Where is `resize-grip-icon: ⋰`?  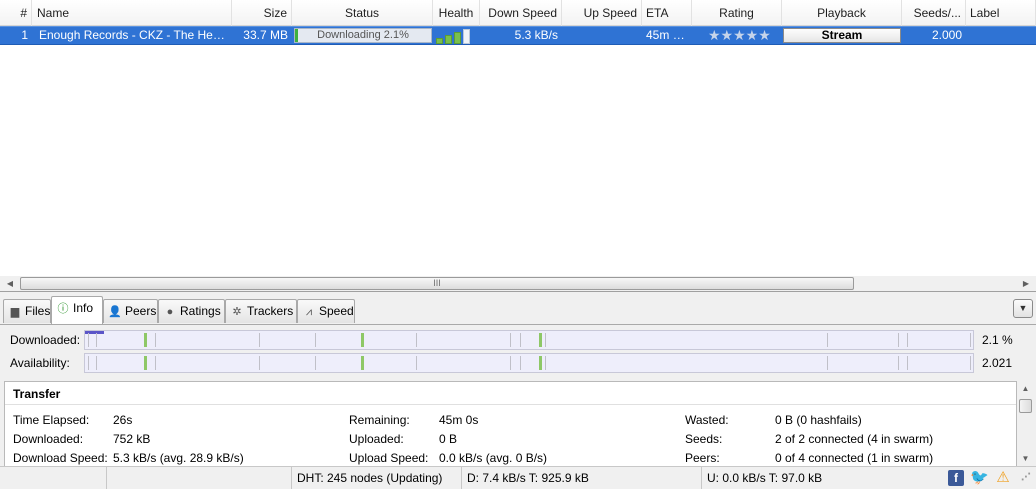
resize-grip-icon: ⋰ is located at coordinates (1026, 478).